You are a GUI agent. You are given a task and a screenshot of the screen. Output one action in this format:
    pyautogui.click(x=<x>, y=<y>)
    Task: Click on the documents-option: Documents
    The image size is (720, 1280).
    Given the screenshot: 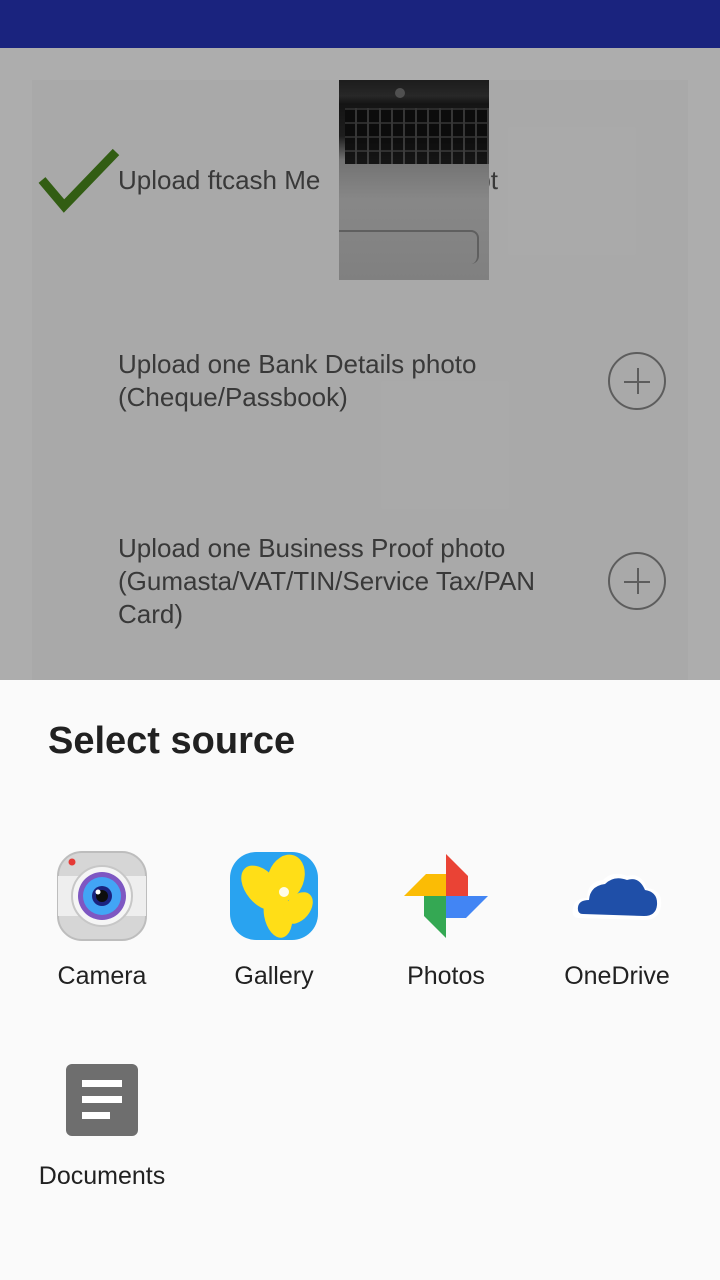 What is the action you would take?
    pyautogui.click(x=102, y=1127)
    